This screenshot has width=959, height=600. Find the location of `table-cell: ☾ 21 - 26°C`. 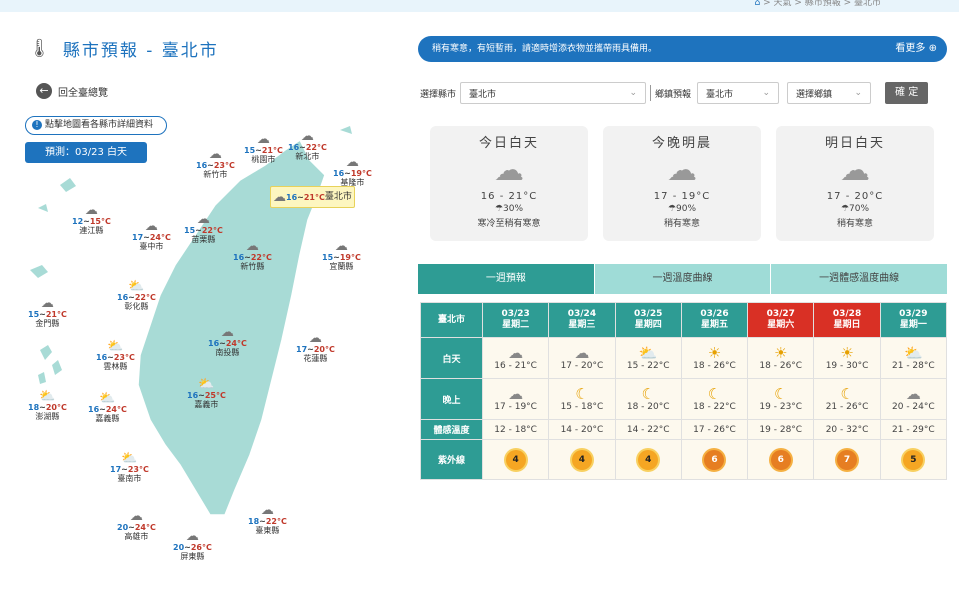

table-cell: ☾ 21 - 26°C is located at coordinates (847, 399).